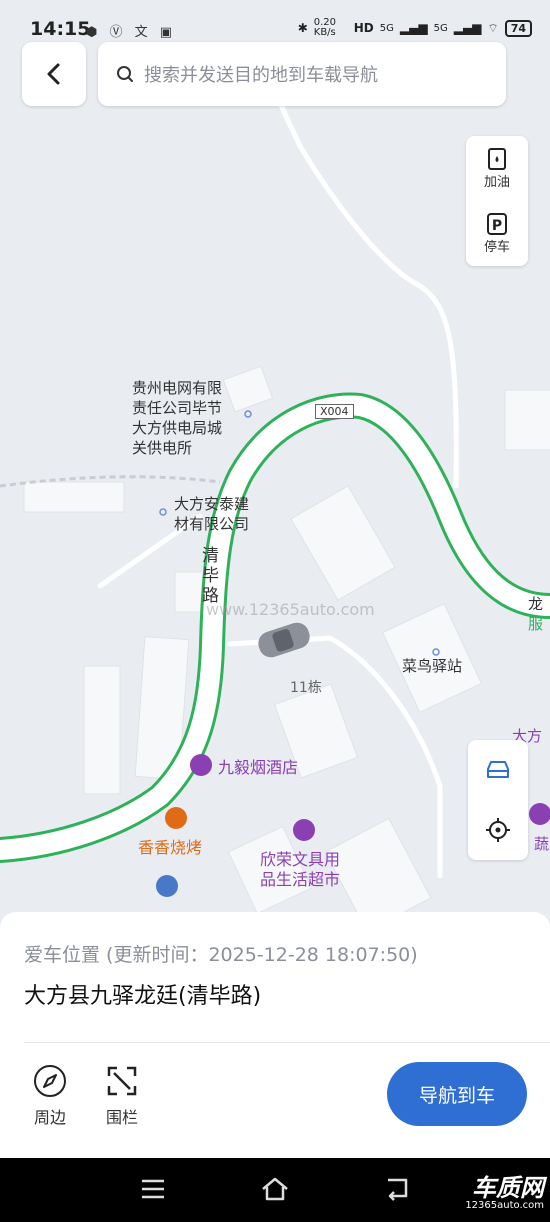 This screenshot has height=1222, width=550. Describe the element at coordinates (467, 28) in the screenshot. I see `signal-bars-icon-2: ▂▄▆` at that location.